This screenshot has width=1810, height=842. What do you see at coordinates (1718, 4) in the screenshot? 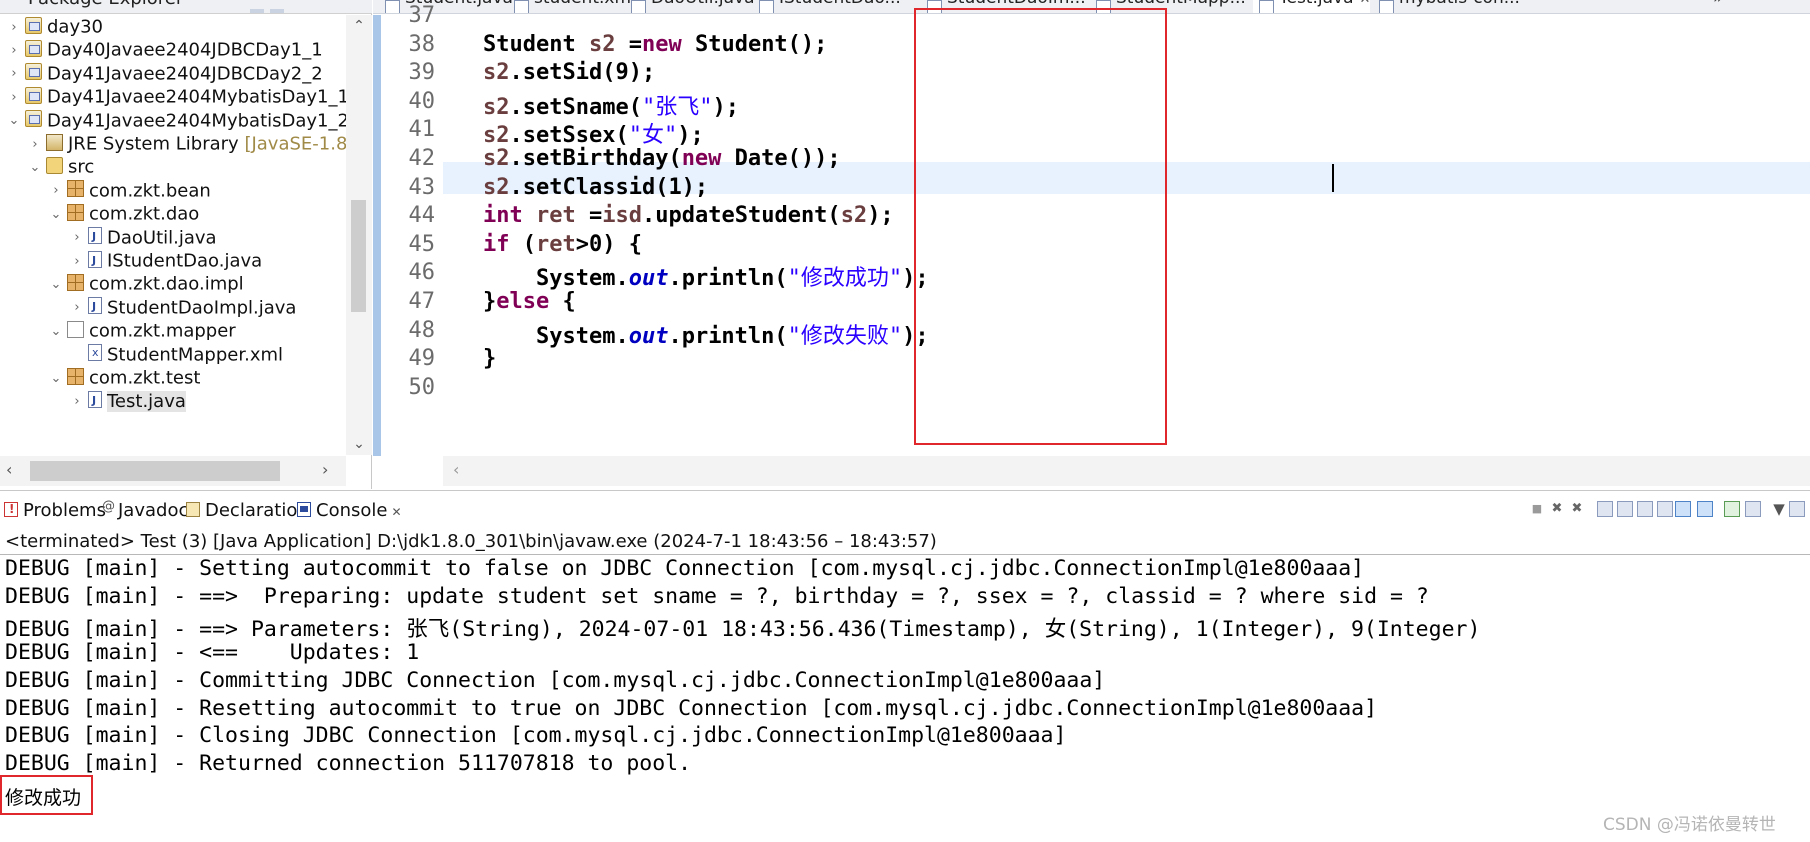
I see `more-tabs-icon: »` at bounding box center [1718, 4].